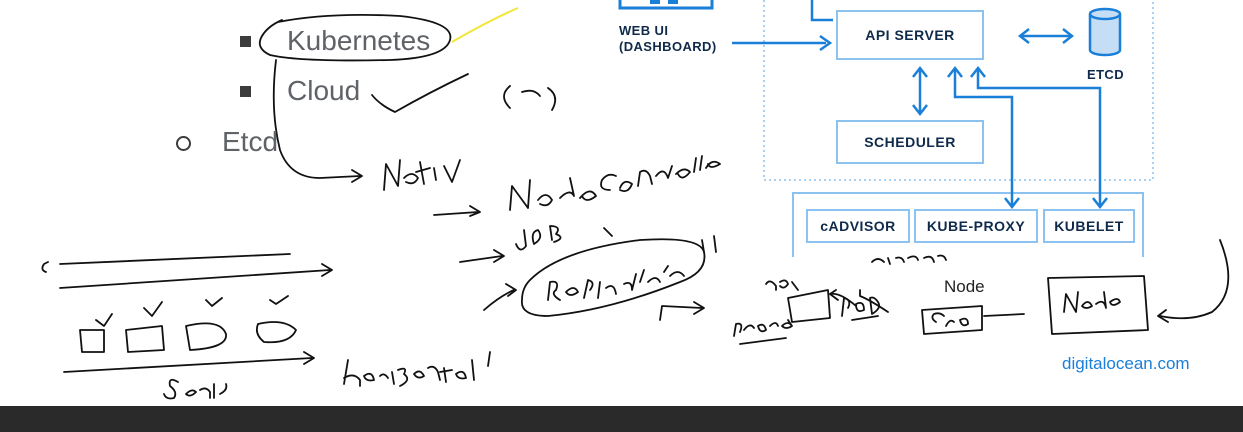  Describe the element at coordinates (821, 11) in the screenshot. I see `kubectl-connector` at that location.